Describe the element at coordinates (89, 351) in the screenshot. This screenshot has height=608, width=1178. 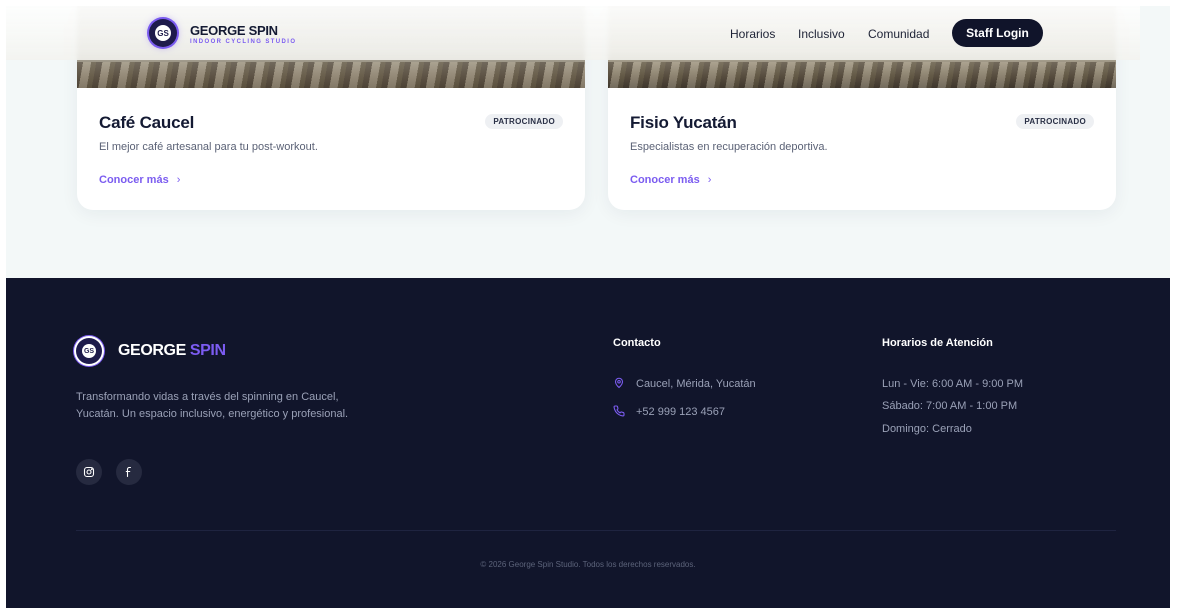
I see `footer-logo-icon: GS` at that location.